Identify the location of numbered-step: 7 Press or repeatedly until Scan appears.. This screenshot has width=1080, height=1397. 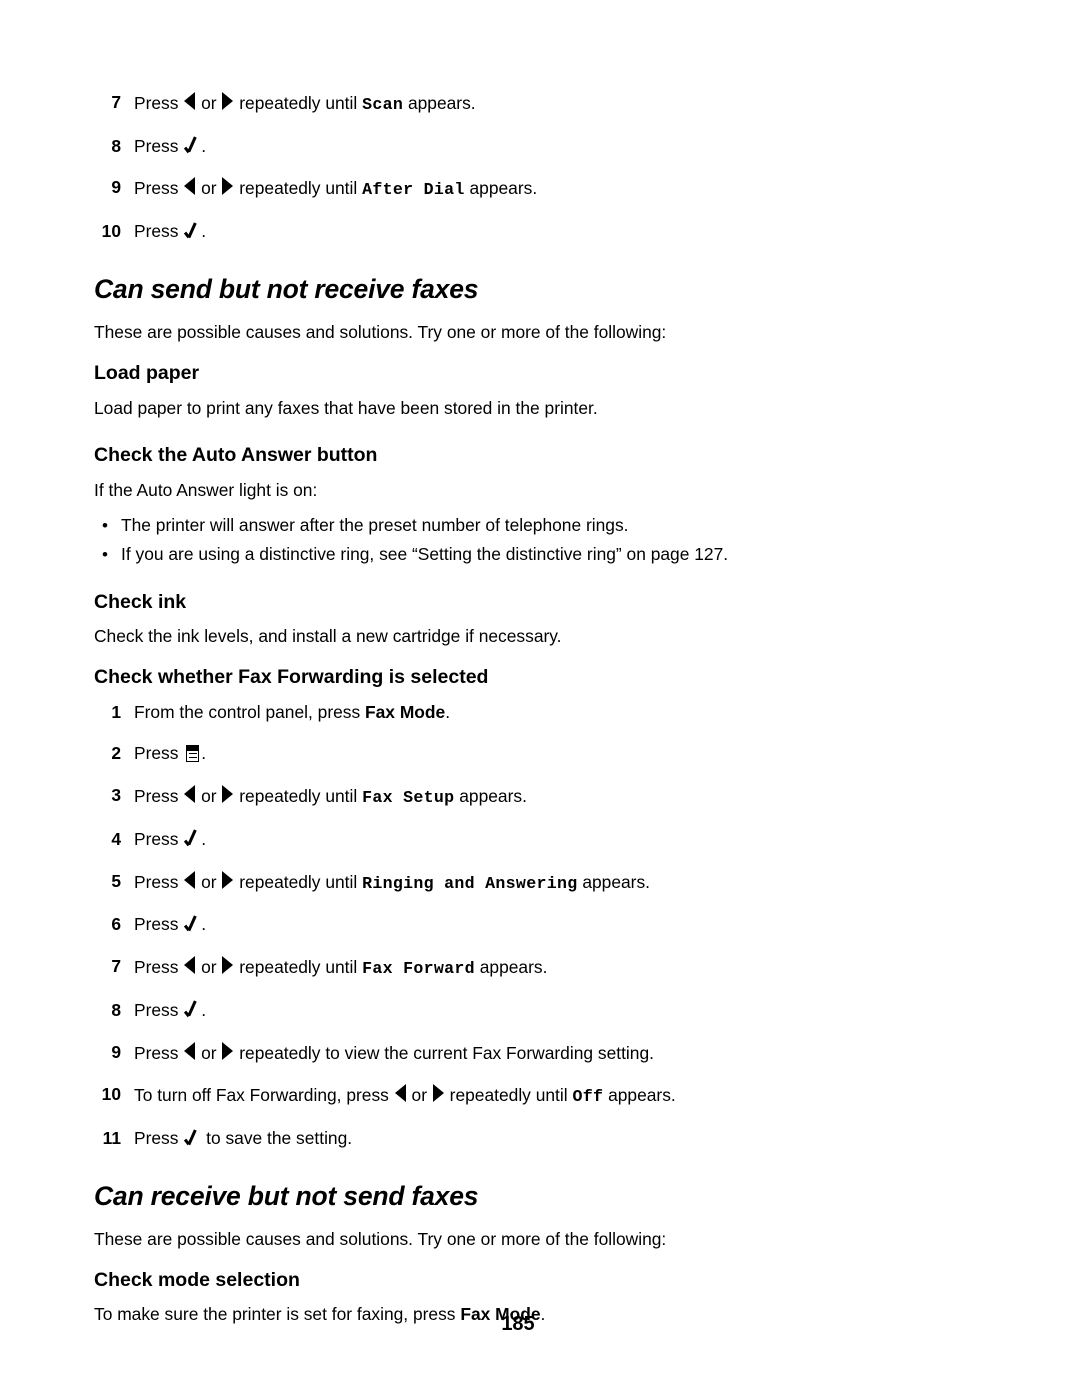
(474, 104).